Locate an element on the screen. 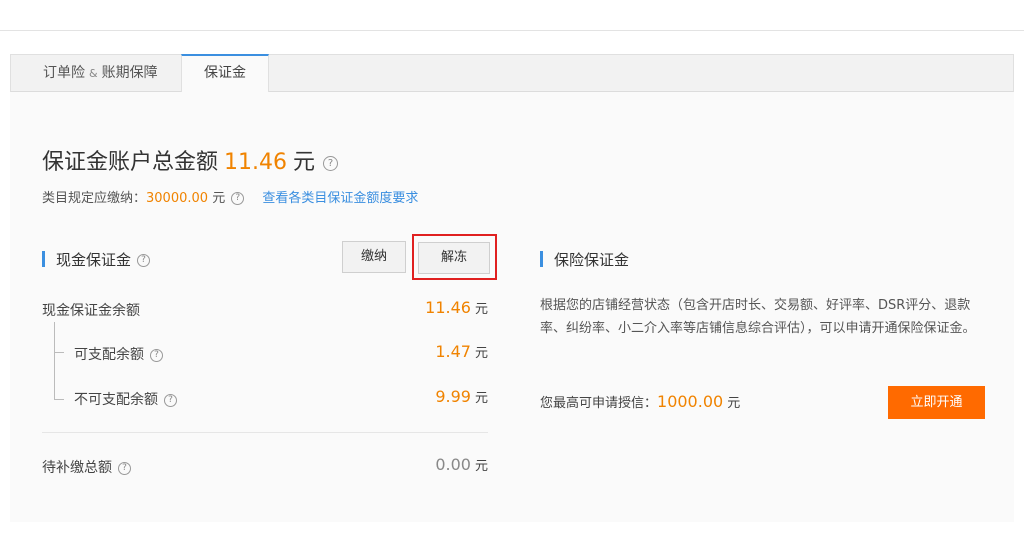  credit-limit-label: 您最高可申请授信： is located at coordinates (599, 403).